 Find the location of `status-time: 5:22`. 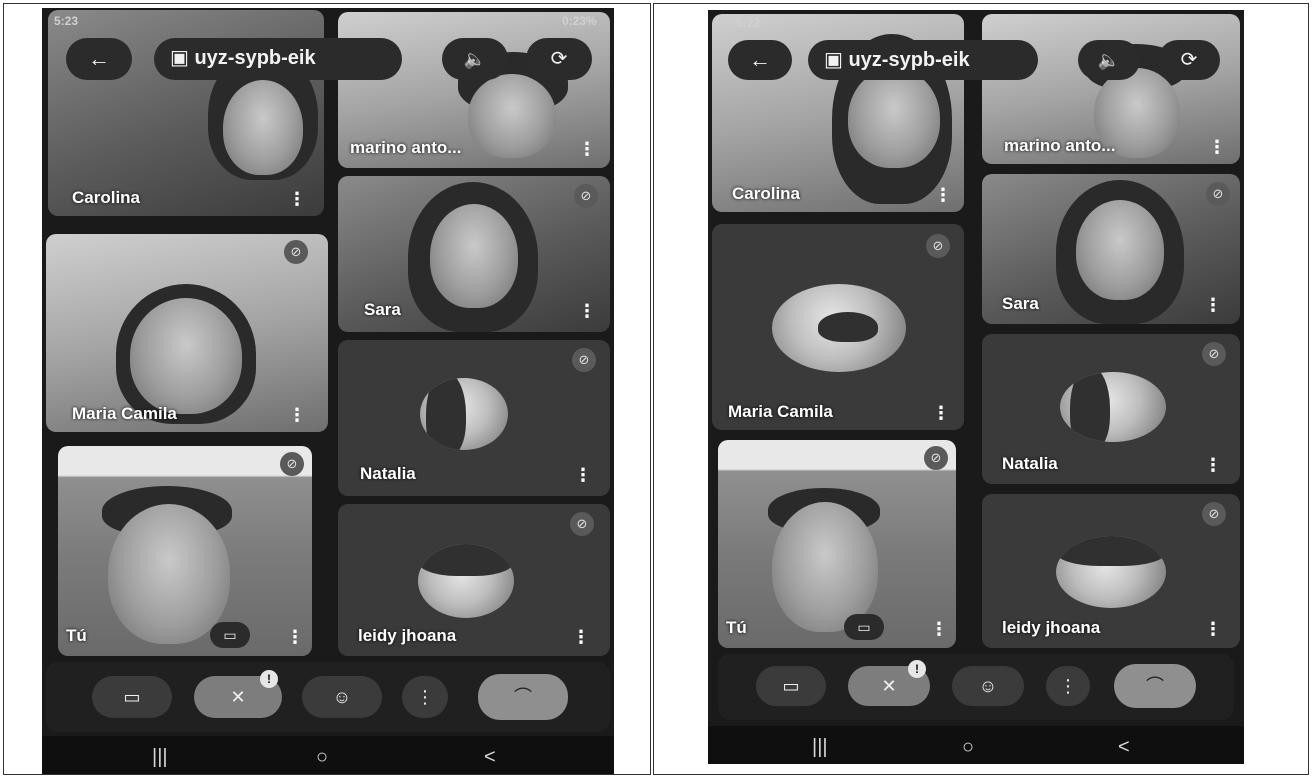

status-time: 5:22 is located at coordinates (748, 23).